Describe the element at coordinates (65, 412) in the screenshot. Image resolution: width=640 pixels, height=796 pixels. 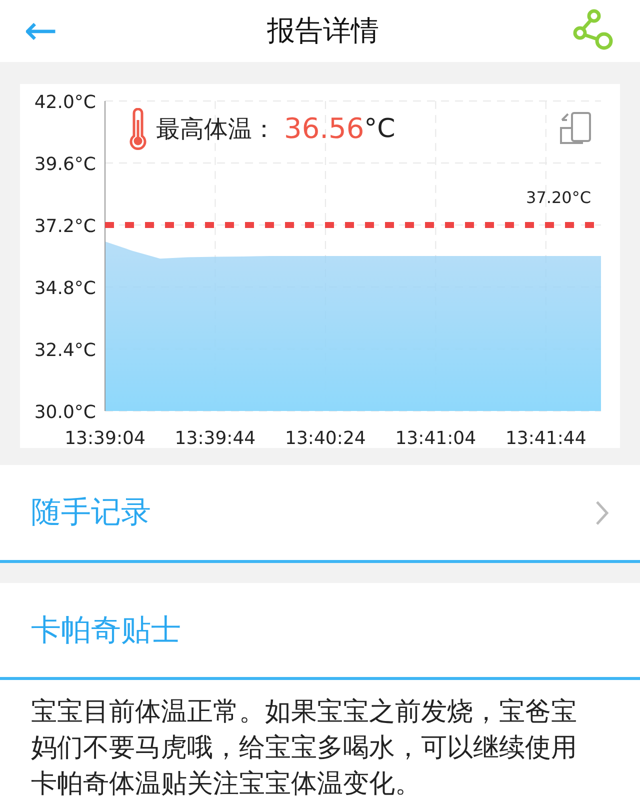
I see `y-tick-label: 30.0°C` at that location.